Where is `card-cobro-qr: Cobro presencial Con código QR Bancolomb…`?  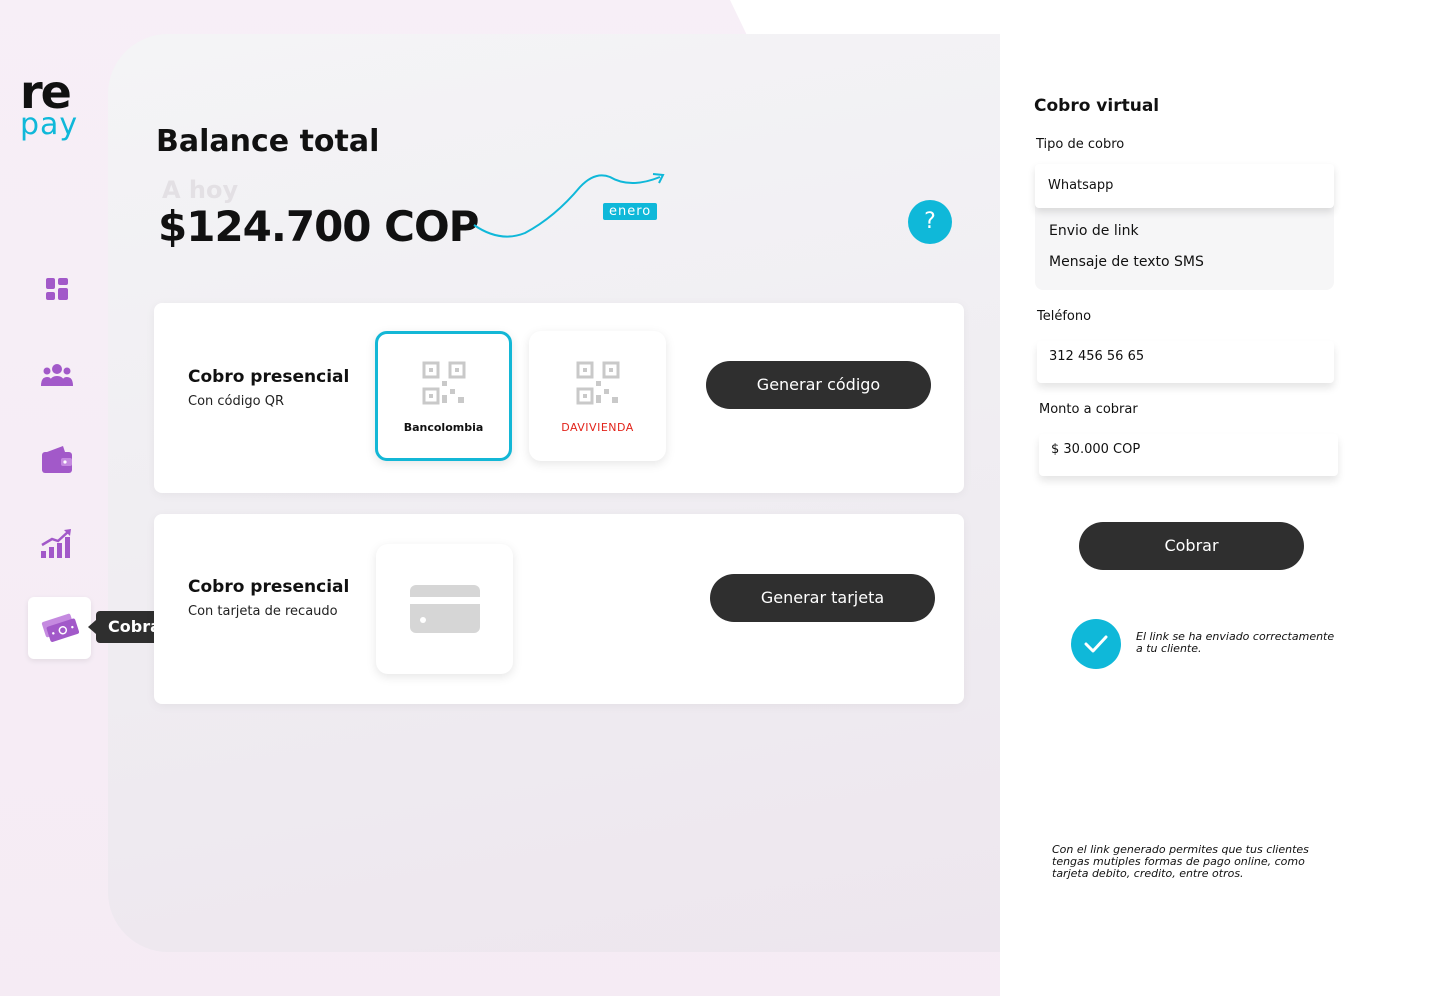
card-cobro-qr: Cobro presencial Con código QR Bancolomb… is located at coordinates (559, 398).